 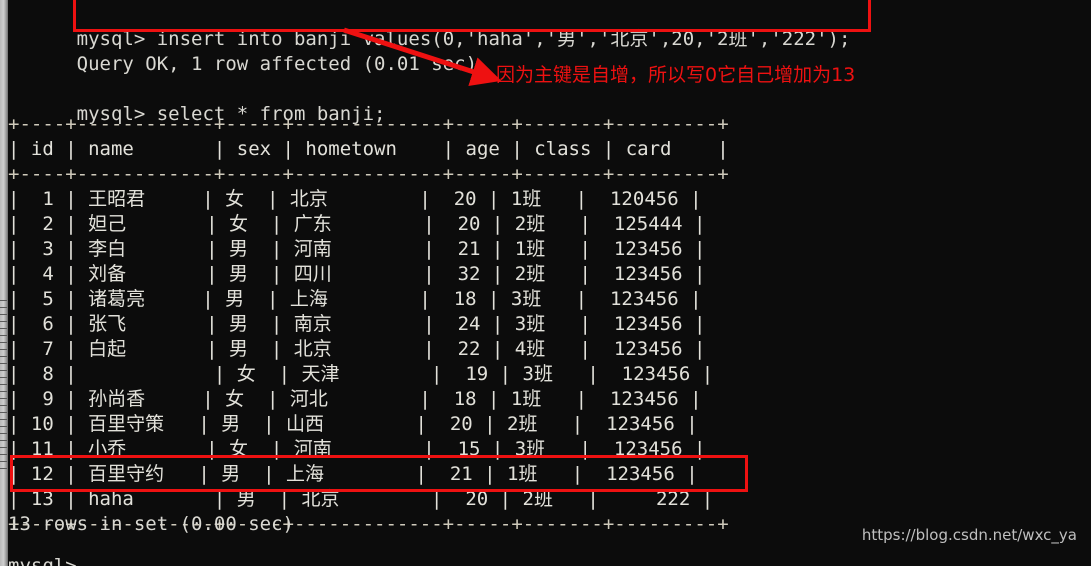 What do you see at coordinates (357, 224) in the screenshot?
I see `table-row: | 2 | 妲己 | 女 | 广东 | 20 | 2班 | 125444 |` at bounding box center [357, 224].